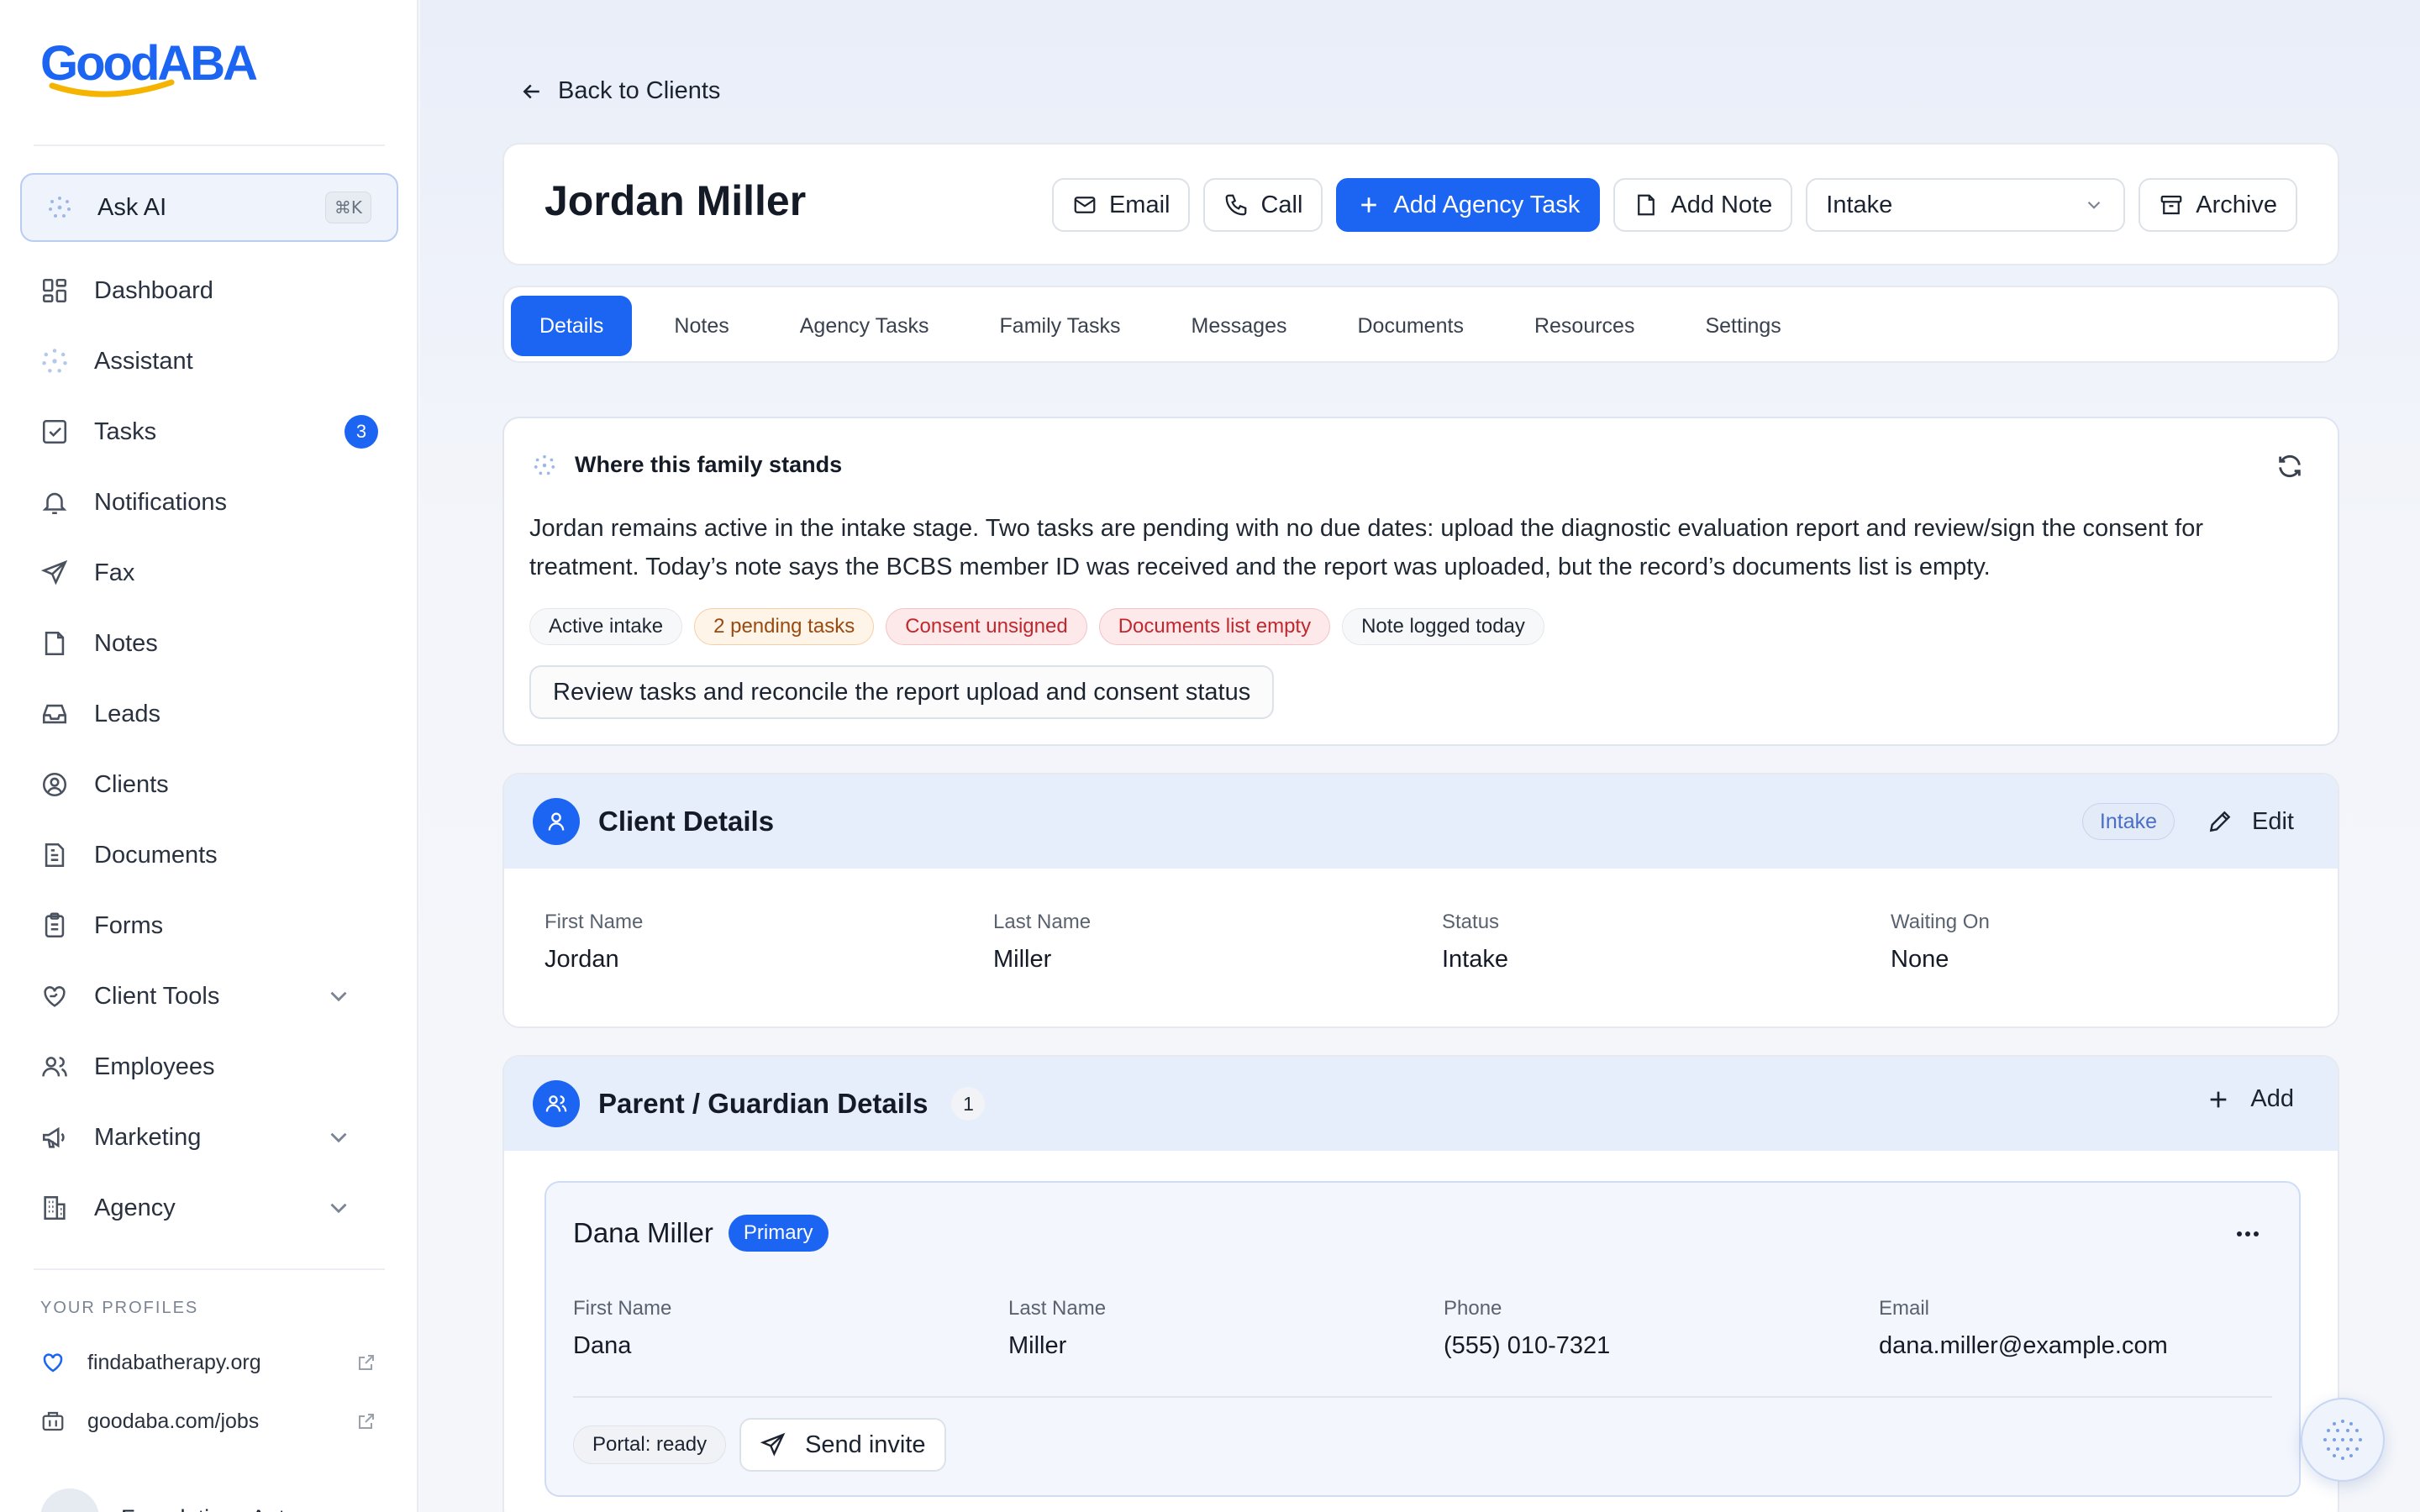  I want to click on status-chip: Active intake, so click(606, 626).